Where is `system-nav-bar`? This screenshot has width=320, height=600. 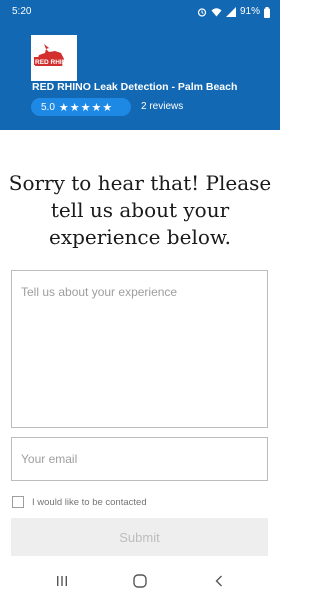 system-nav-bar is located at coordinates (140, 581).